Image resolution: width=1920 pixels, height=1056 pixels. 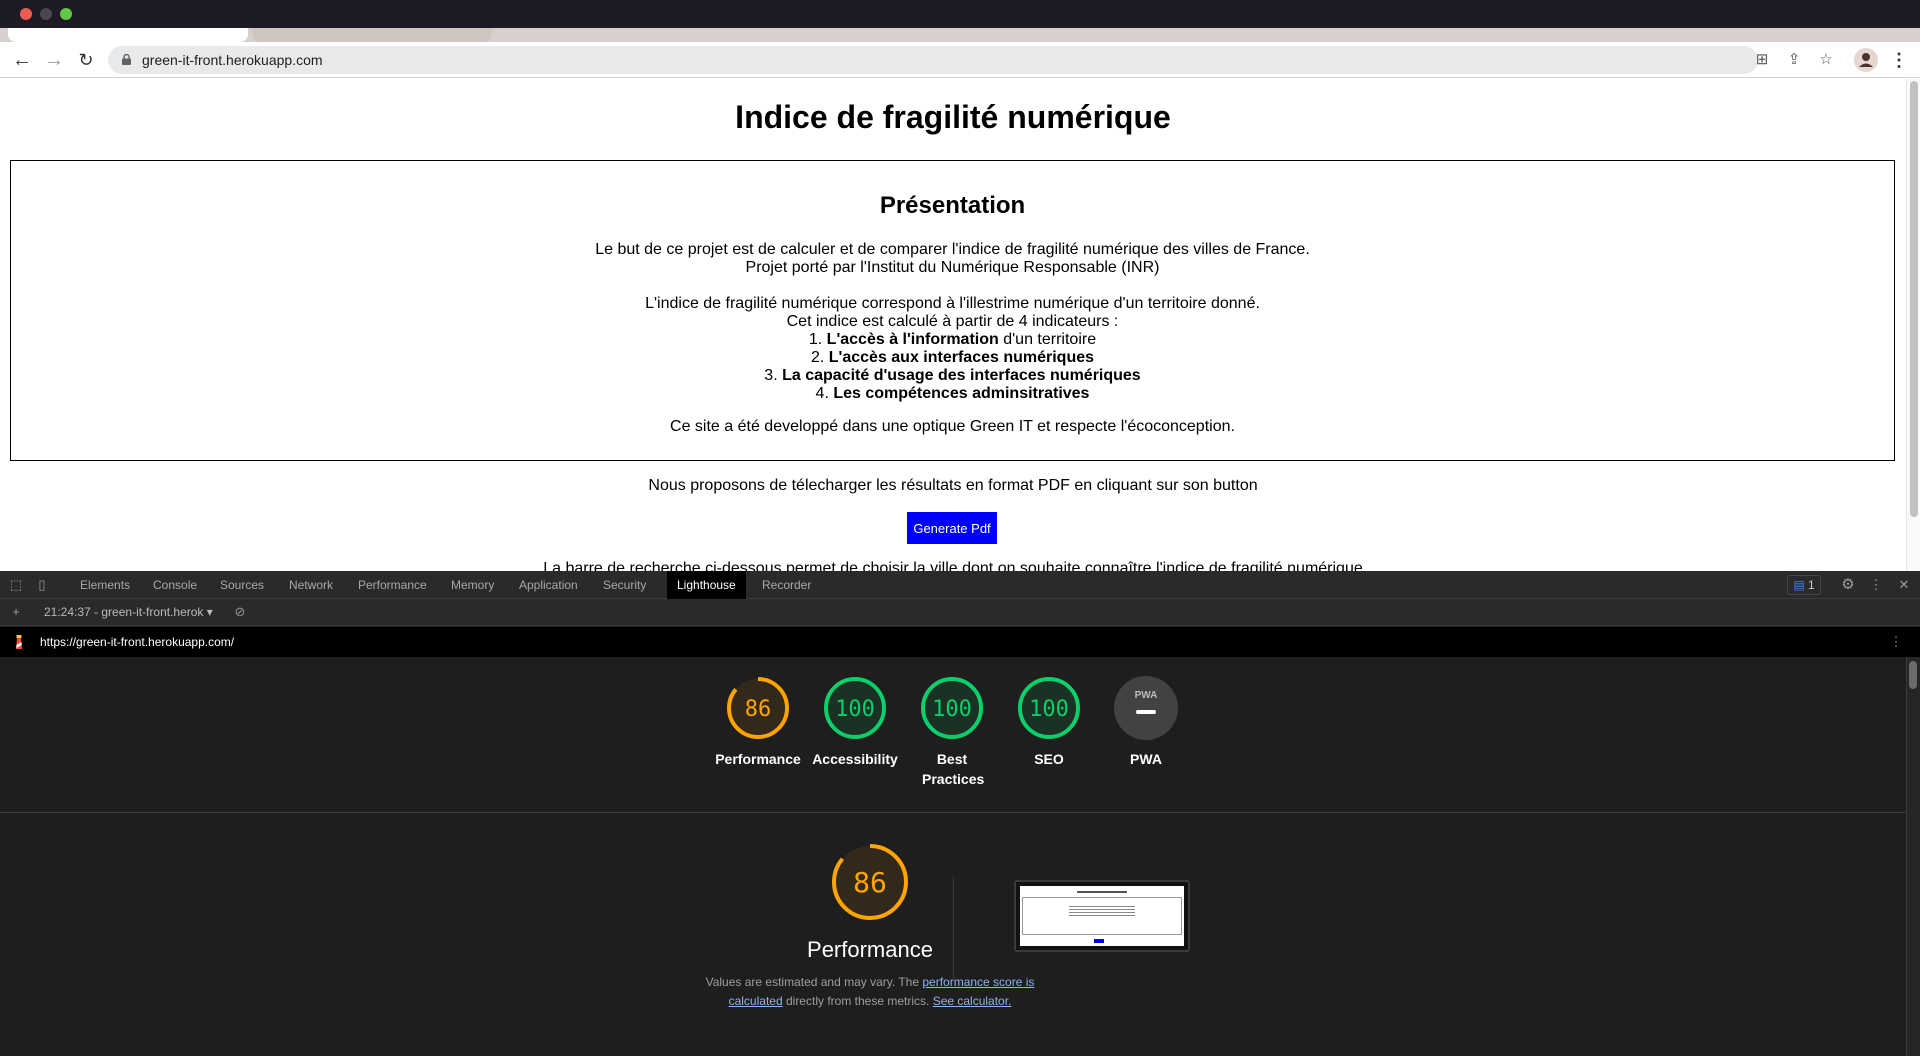 I want to click on close-window-button, so click(x=26, y=14).